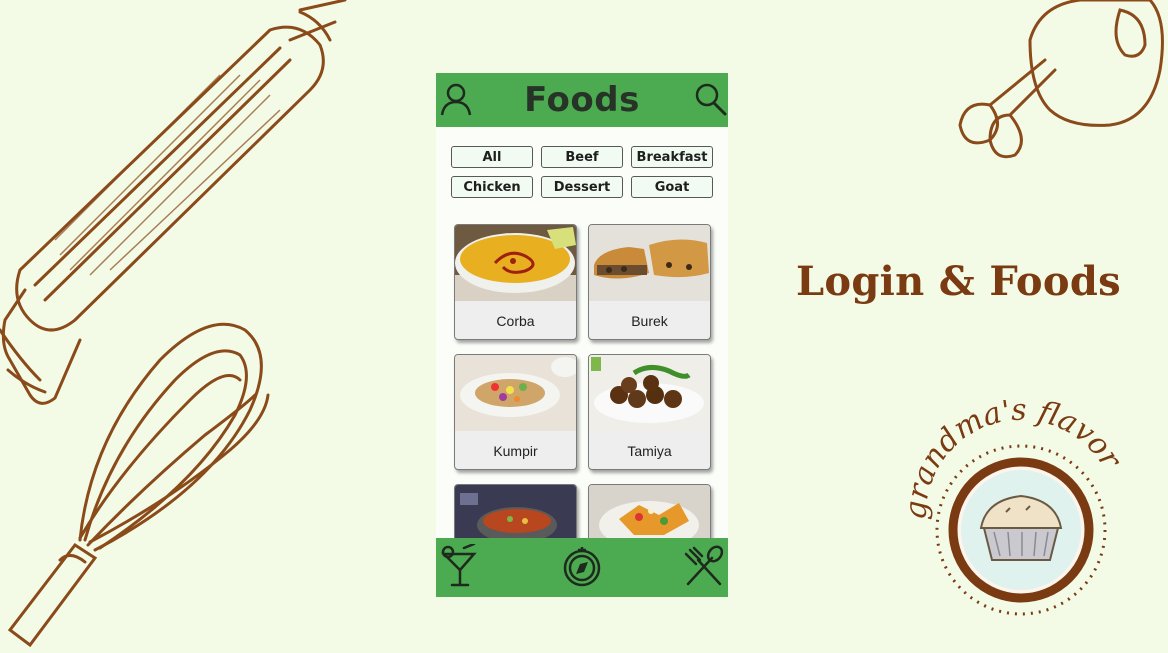 Image resolution: width=1168 pixels, height=653 pixels. Describe the element at coordinates (649, 321) in the screenshot. I see `food-label: Burek` at that location.